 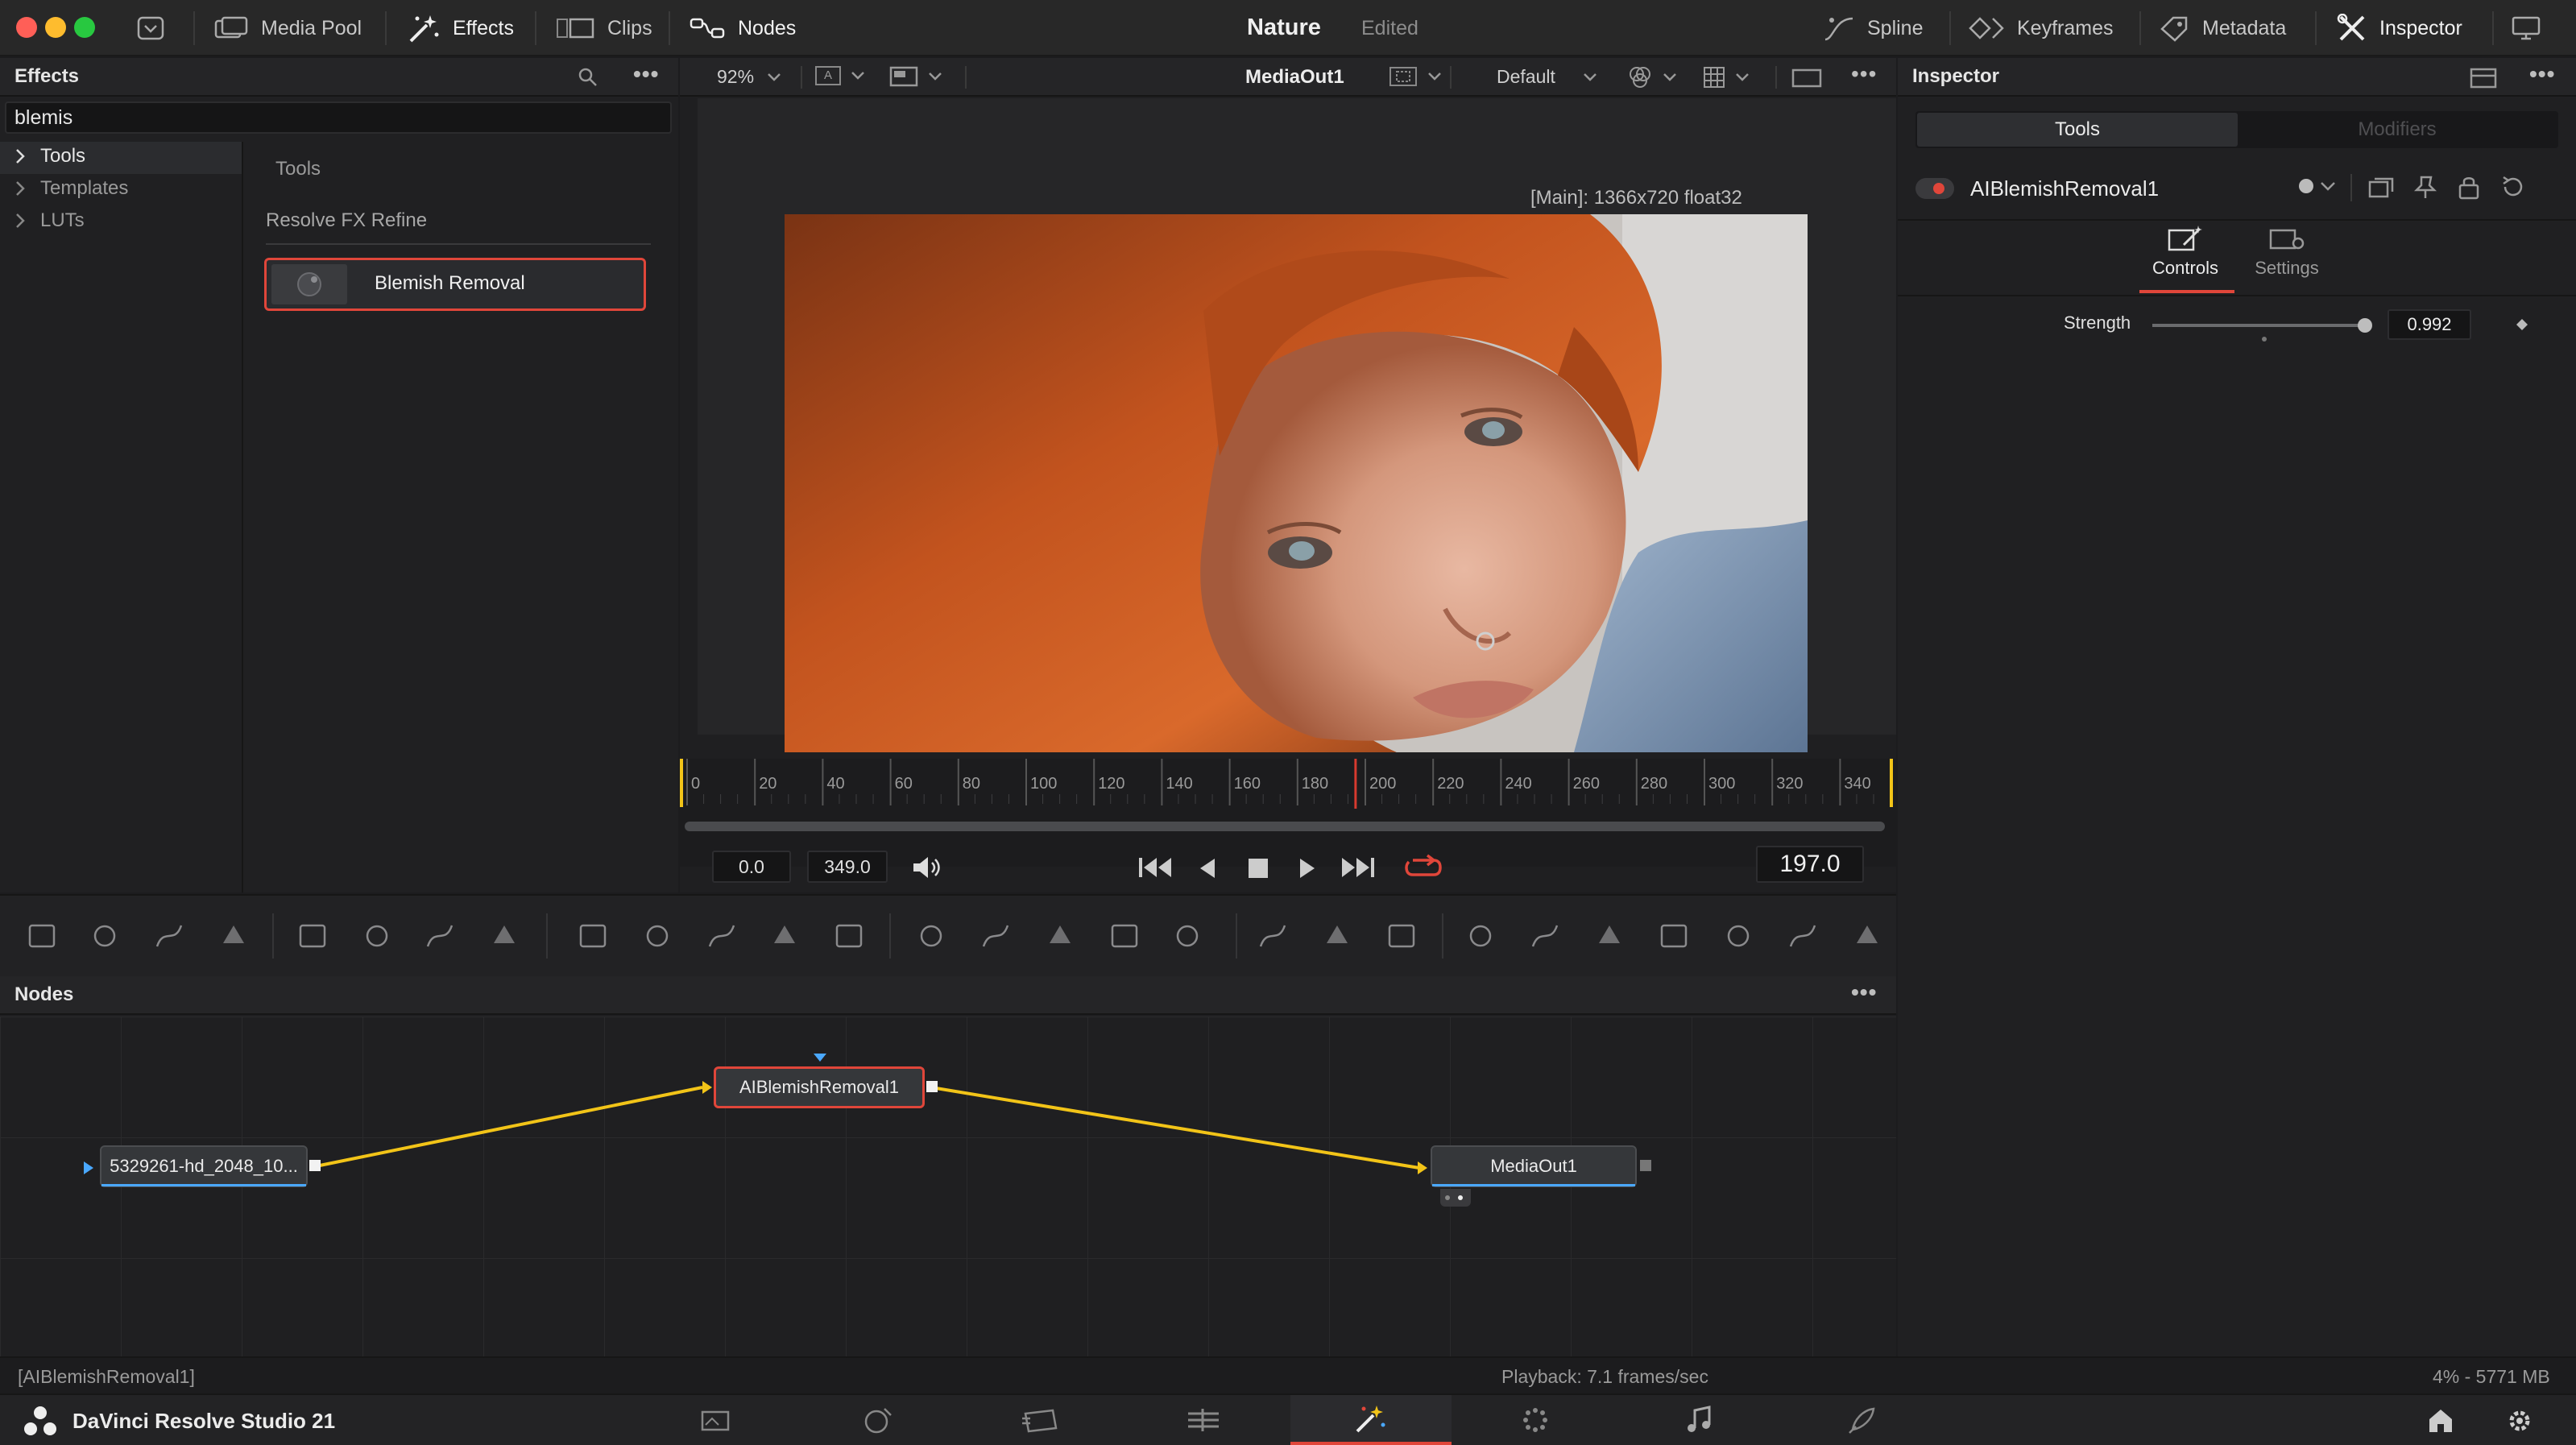 What do you see at coordinates (1155, 867) in the screenshot?
I see `go-to-start-icon` at bounding box center [1155, 867].